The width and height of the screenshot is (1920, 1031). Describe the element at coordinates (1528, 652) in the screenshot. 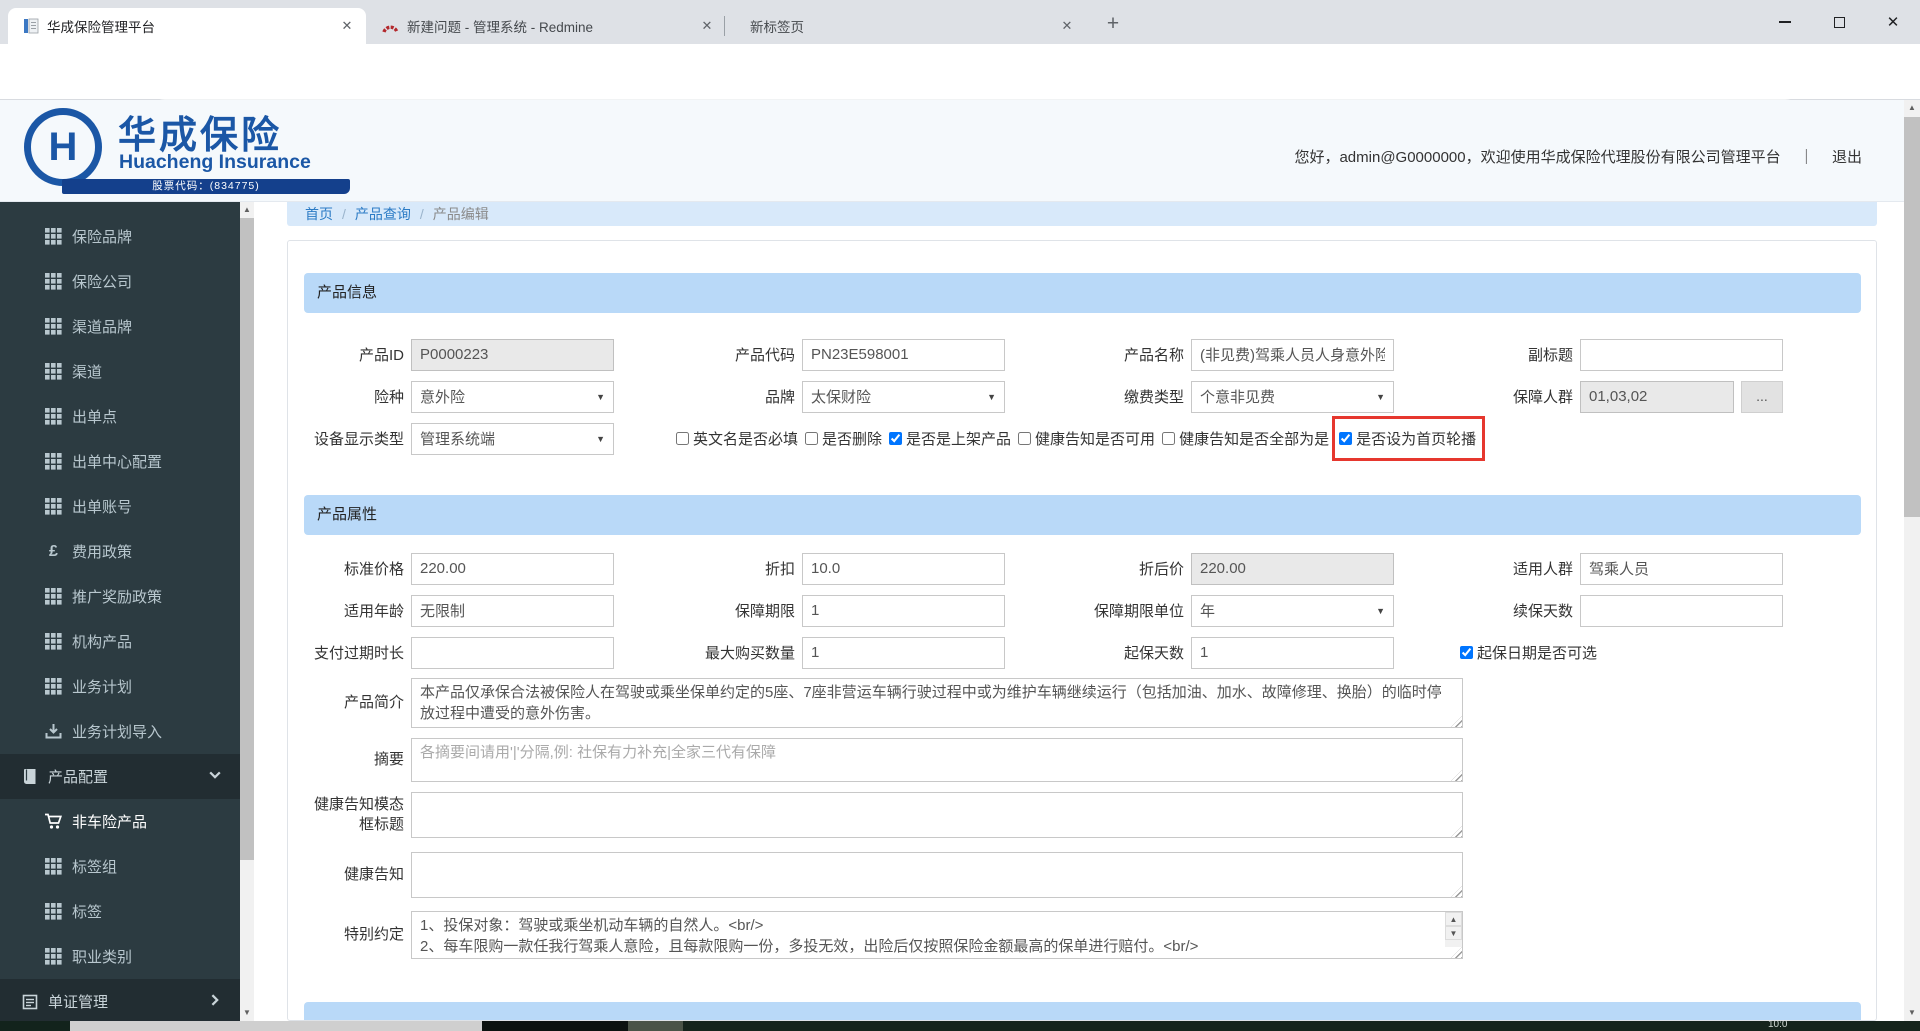

I see `start-date-optional-checkbox: 起保日期是否可选` at that location.